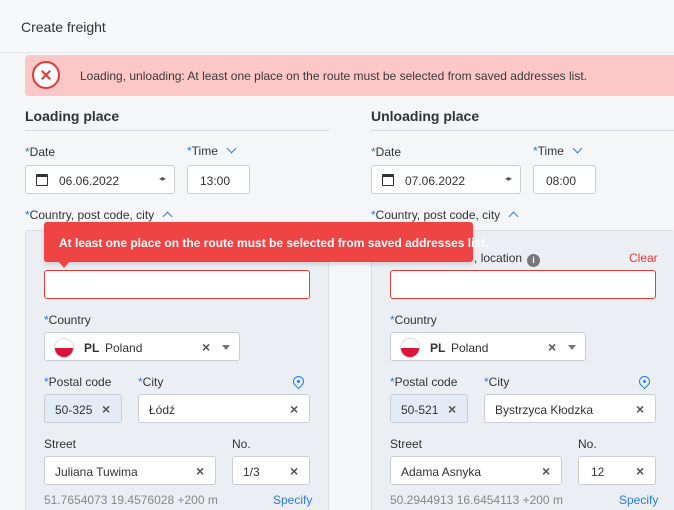 The image size is (674, 510). I want to click on loading-country-label: *Country, so click(67, 320).